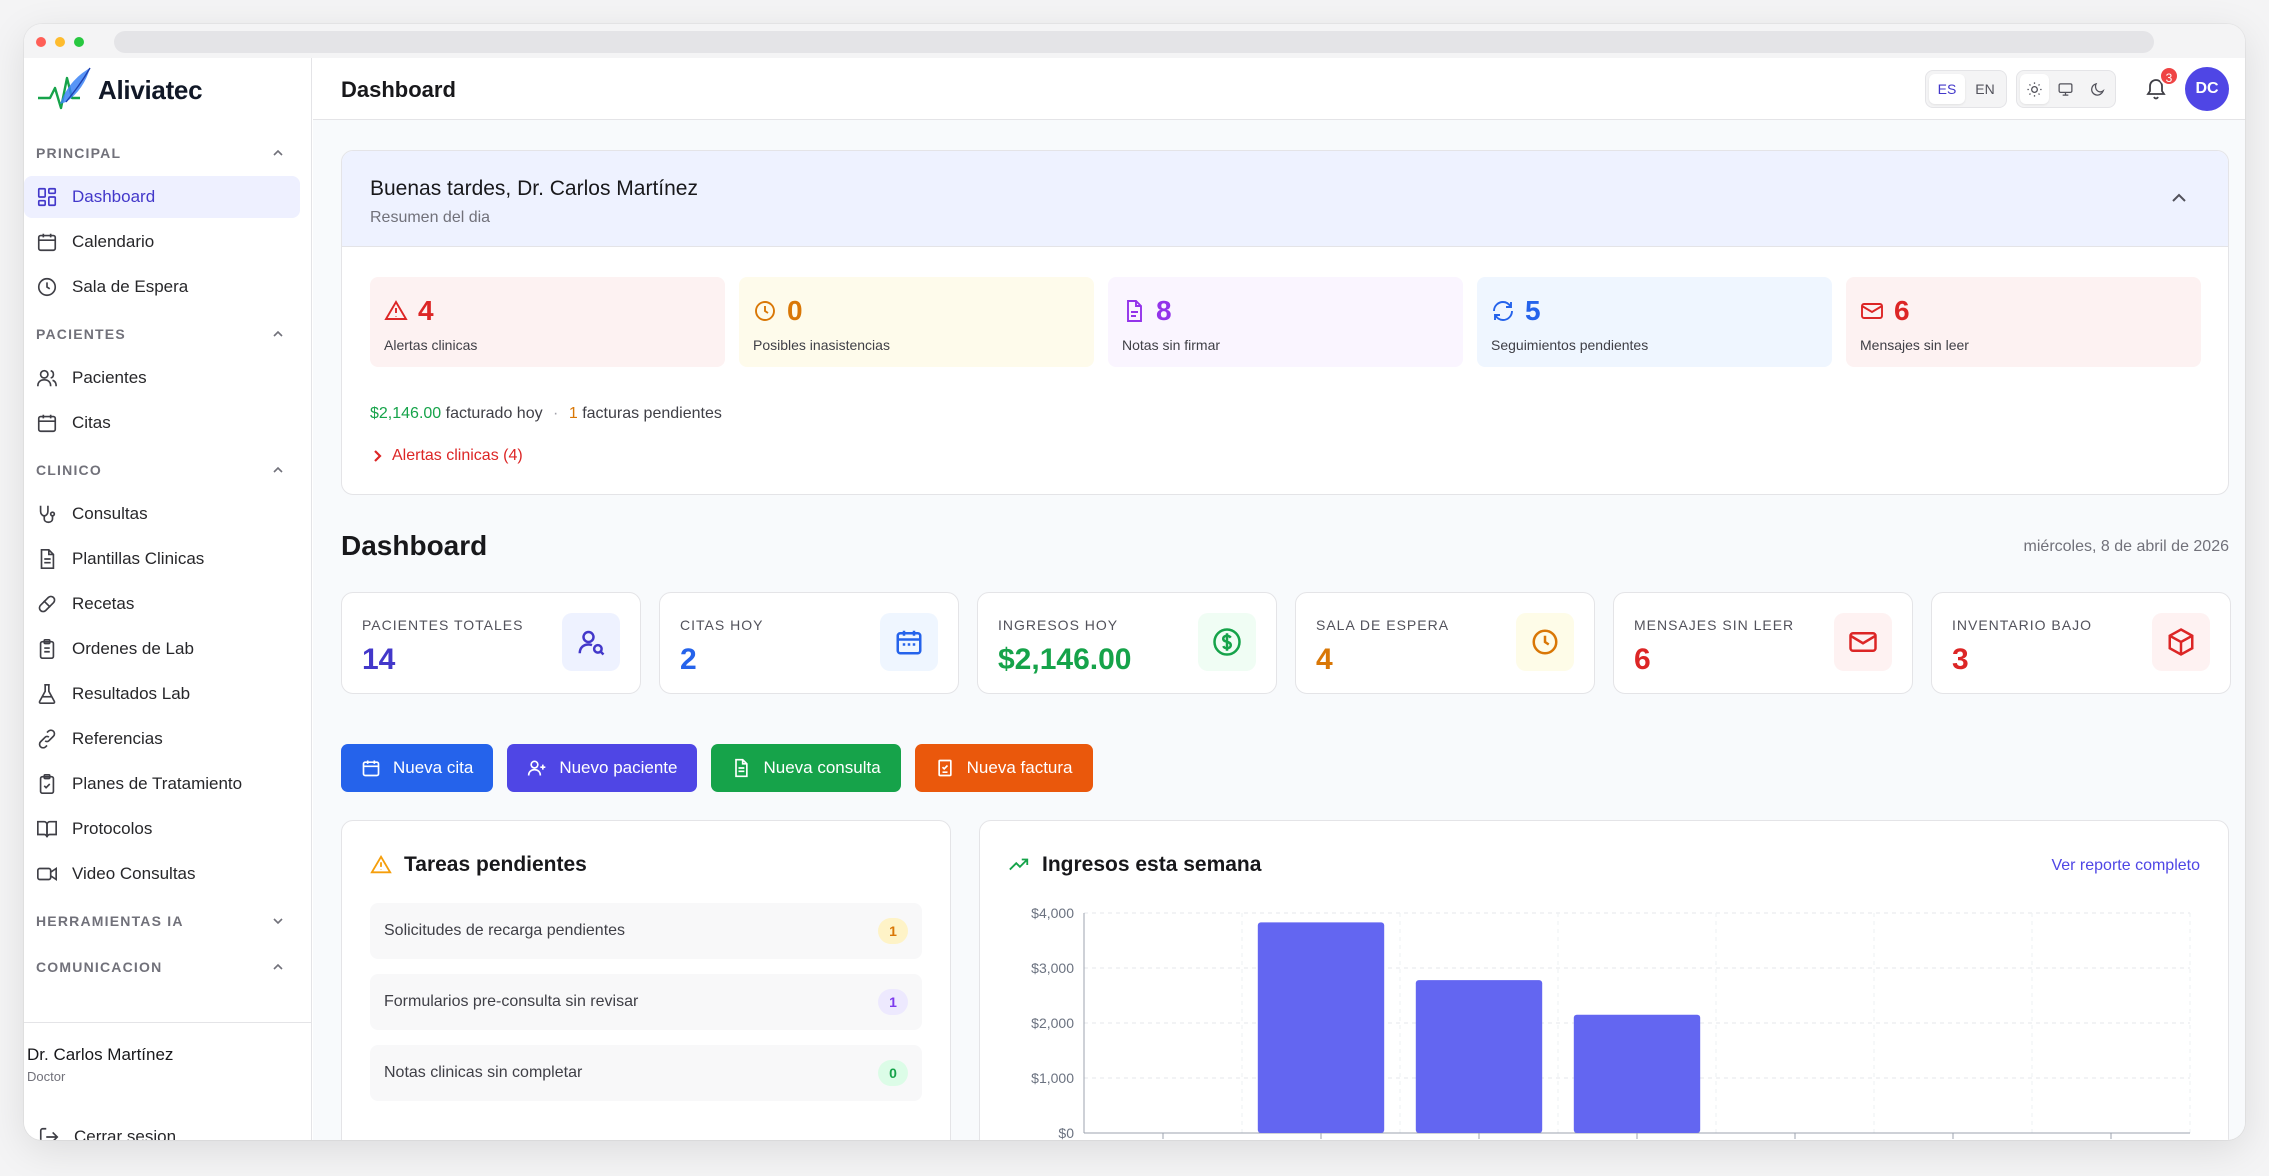 The image size is (2269, 1176). Describe the element at coordinates (2125, 866) in the screenshot. I see `full-report-link: Ver reporte completo` at that location.